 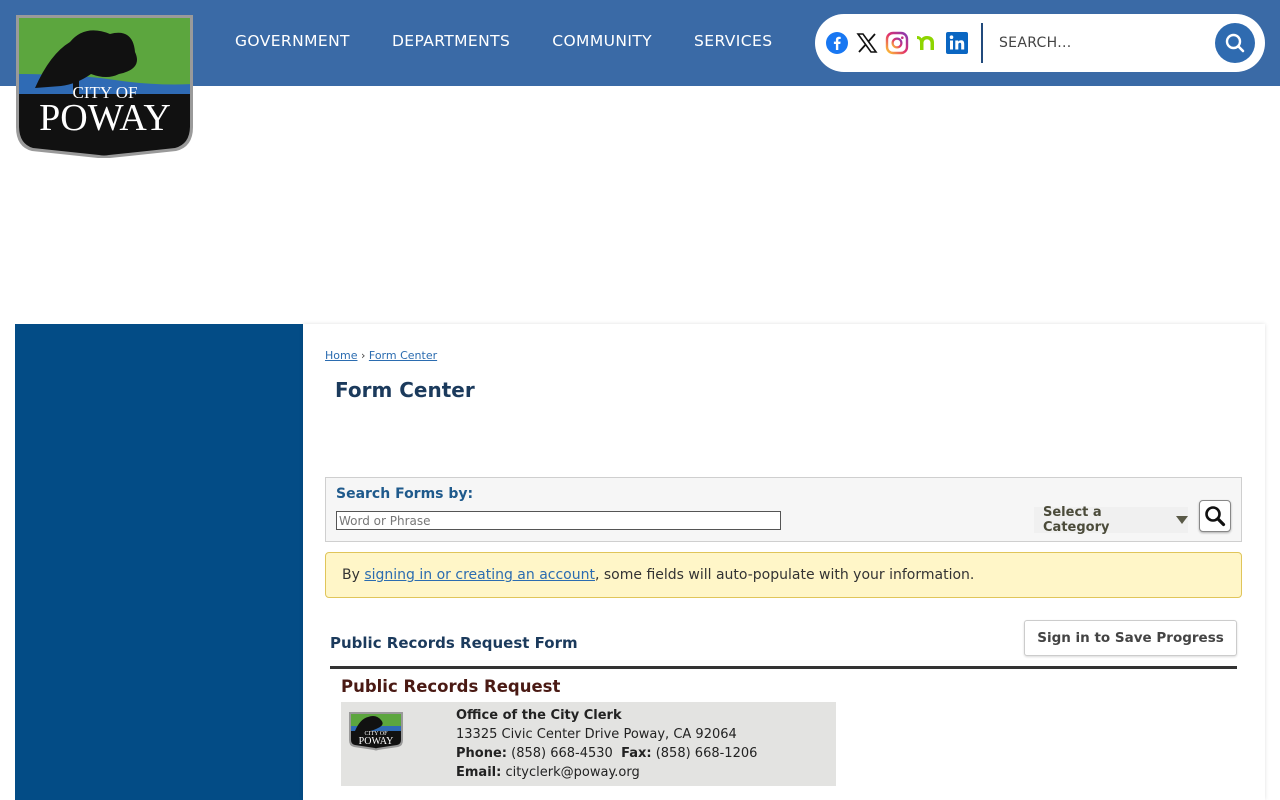 I want to click on category-dropdown: Select a Category, so click(x=1111, y=520).